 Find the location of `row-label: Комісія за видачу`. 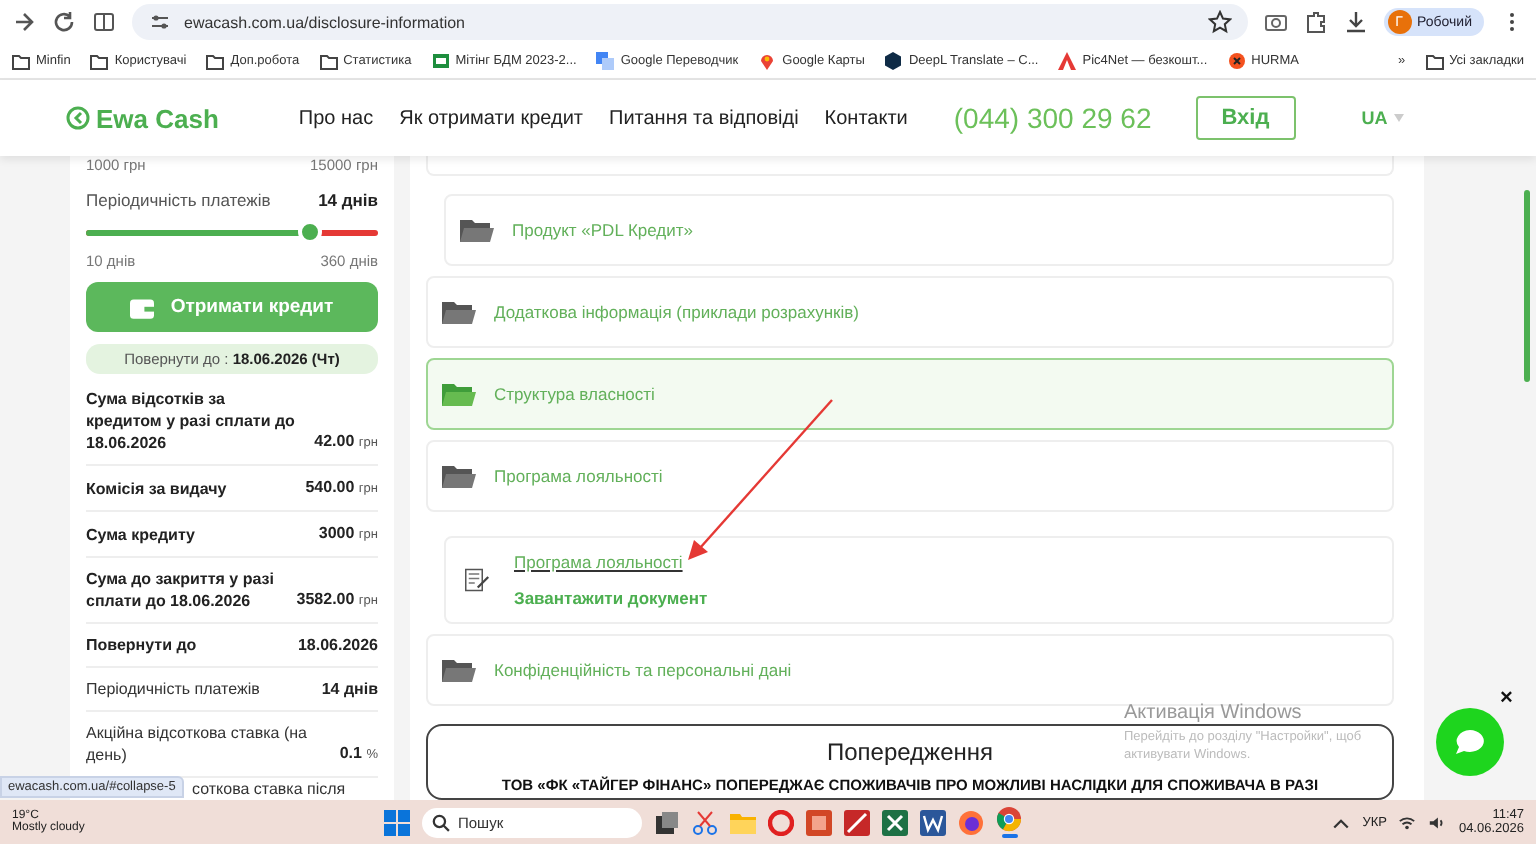

row-label: Комісія за видачу is located at coordinates (157, 489).